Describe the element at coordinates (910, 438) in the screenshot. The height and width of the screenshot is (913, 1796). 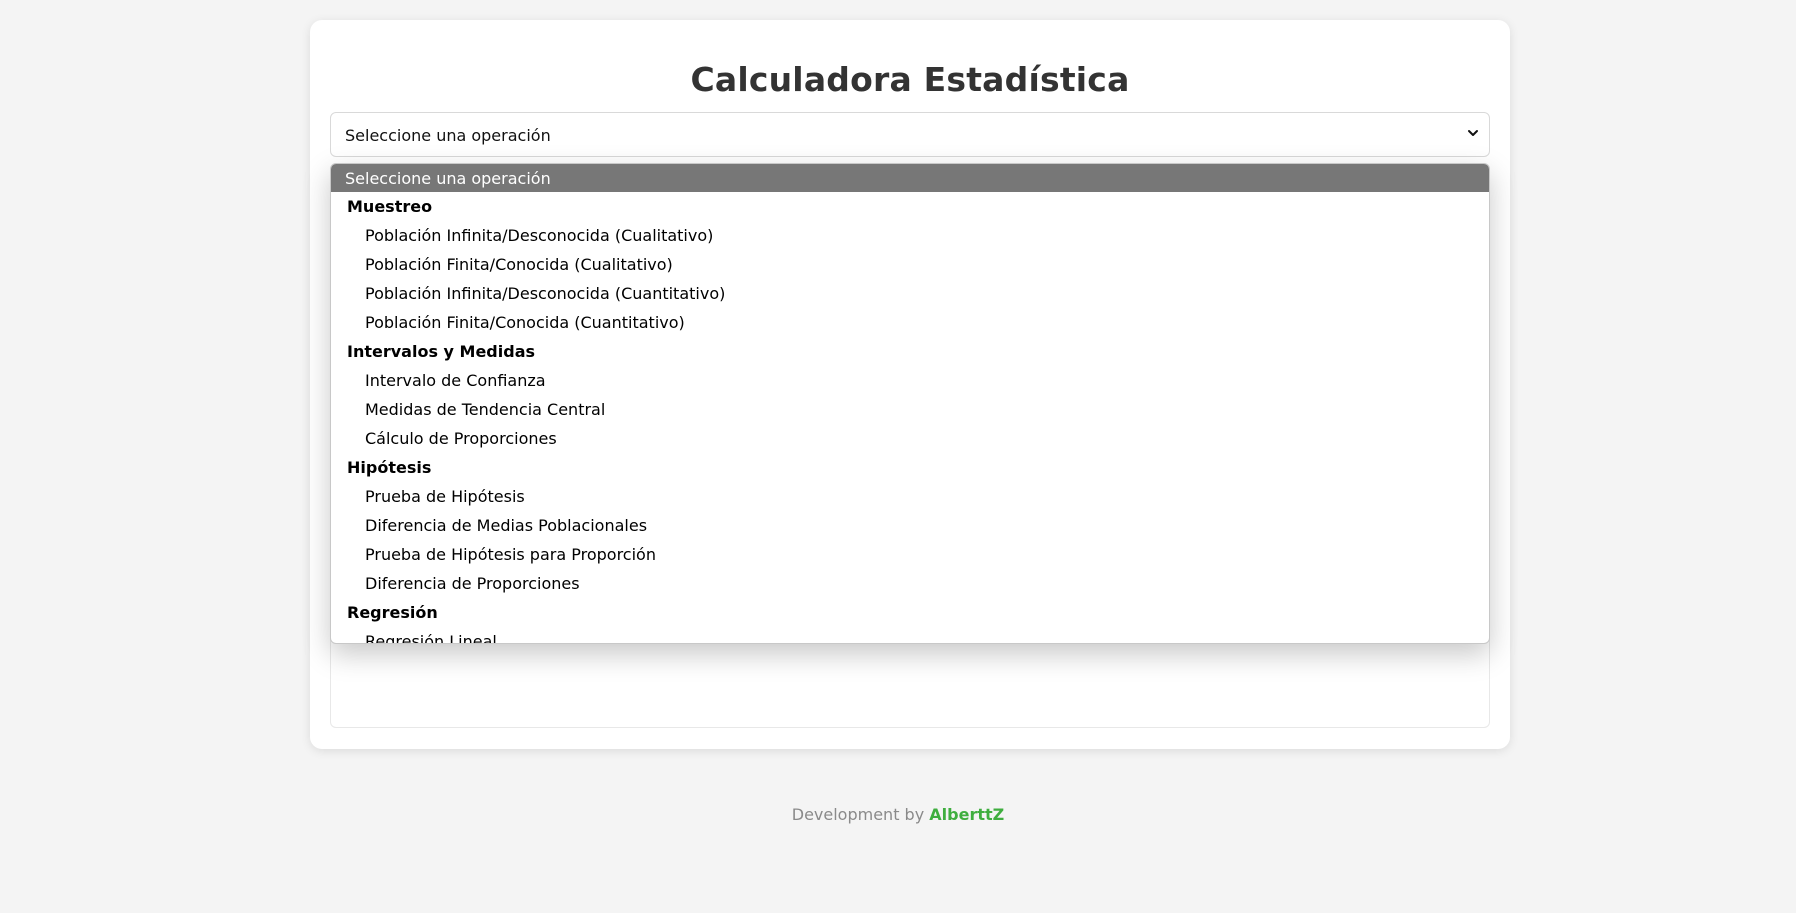
I see `dropdown-option: Cálculo de Proporciones` at that location.